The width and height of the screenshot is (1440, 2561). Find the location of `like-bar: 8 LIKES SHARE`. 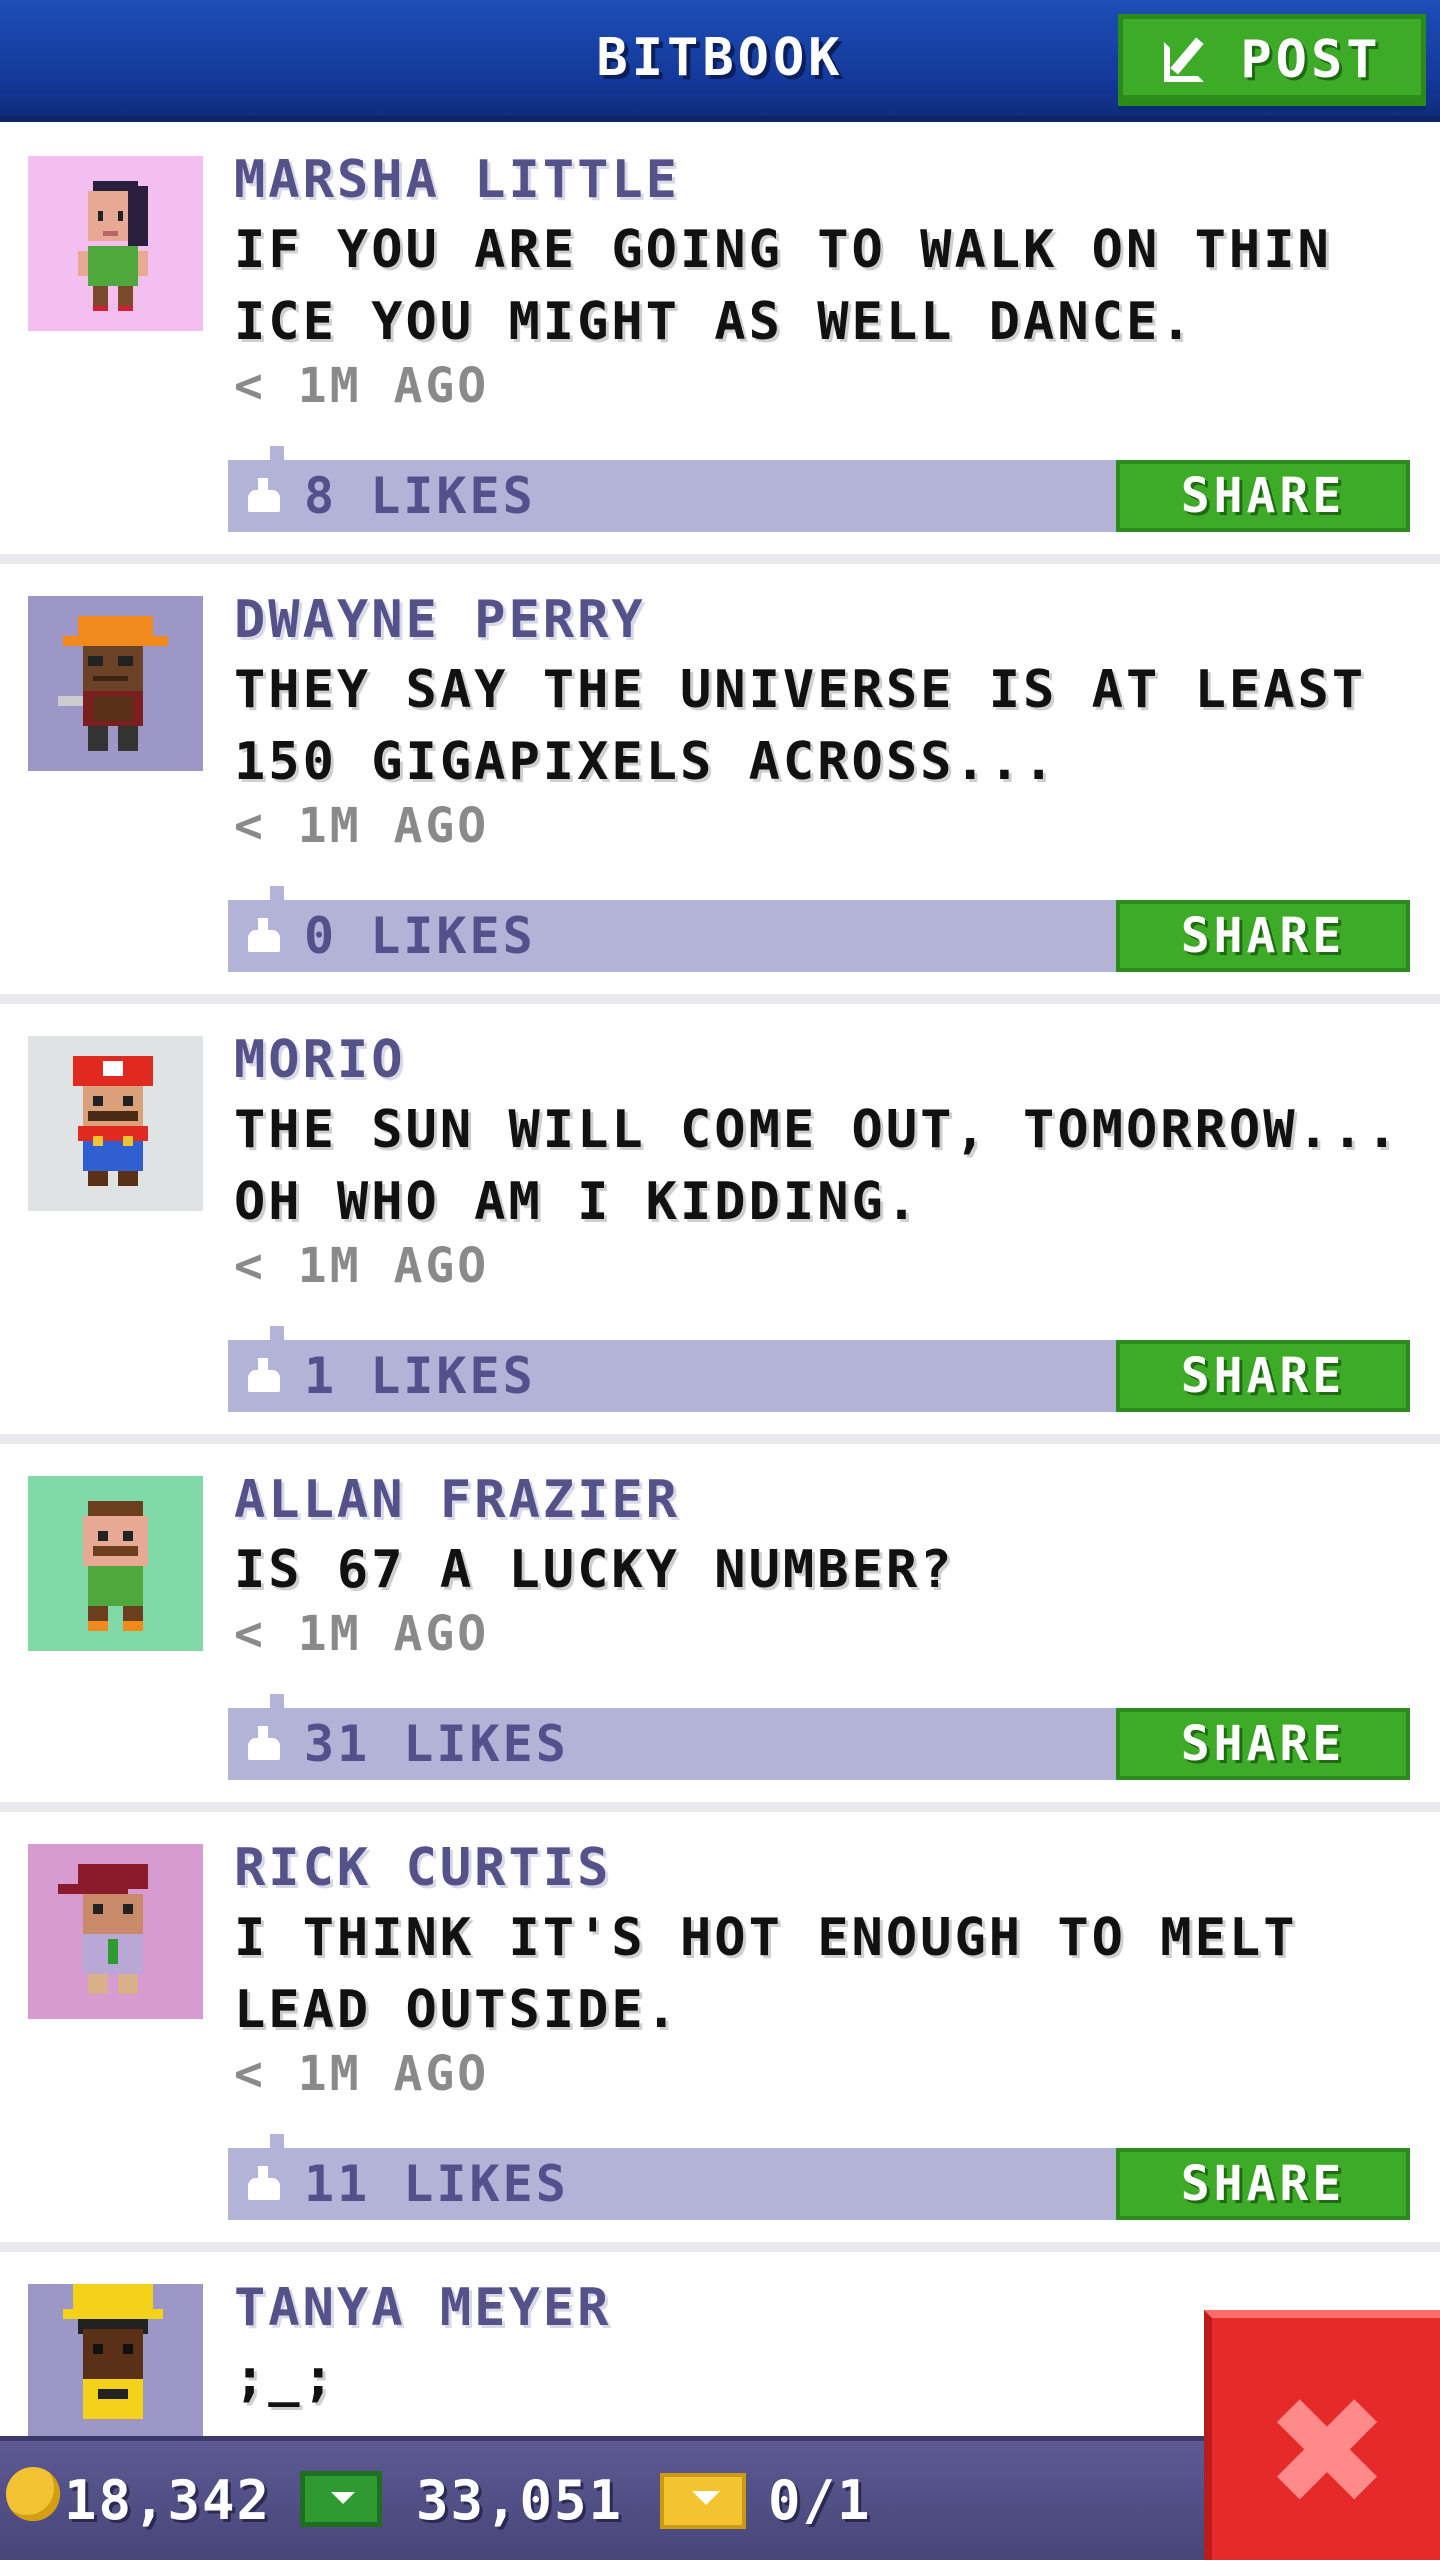

like-bar: 8 LIKES SHARE is located at coordinates (819, 489).